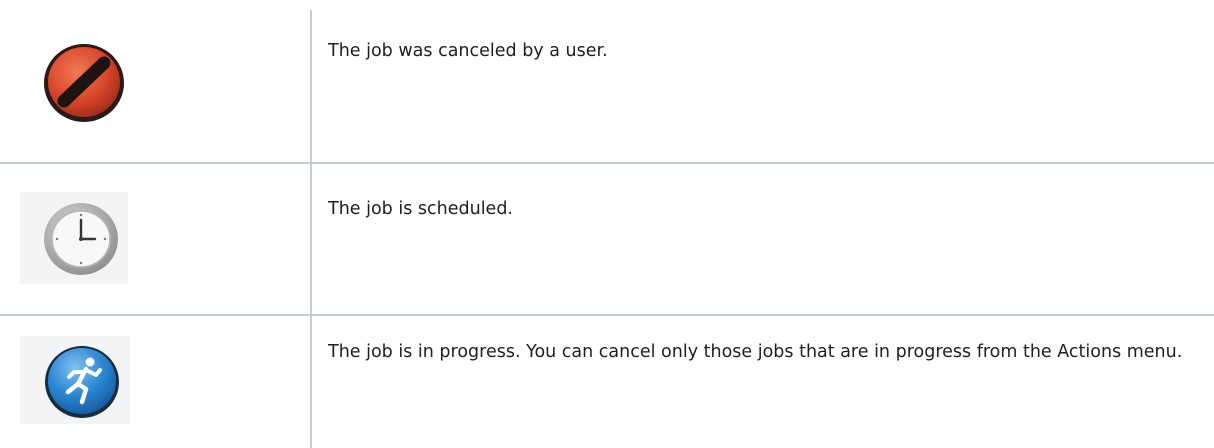  I want to click on status-description: The job is scheduled., so click(420, 209).